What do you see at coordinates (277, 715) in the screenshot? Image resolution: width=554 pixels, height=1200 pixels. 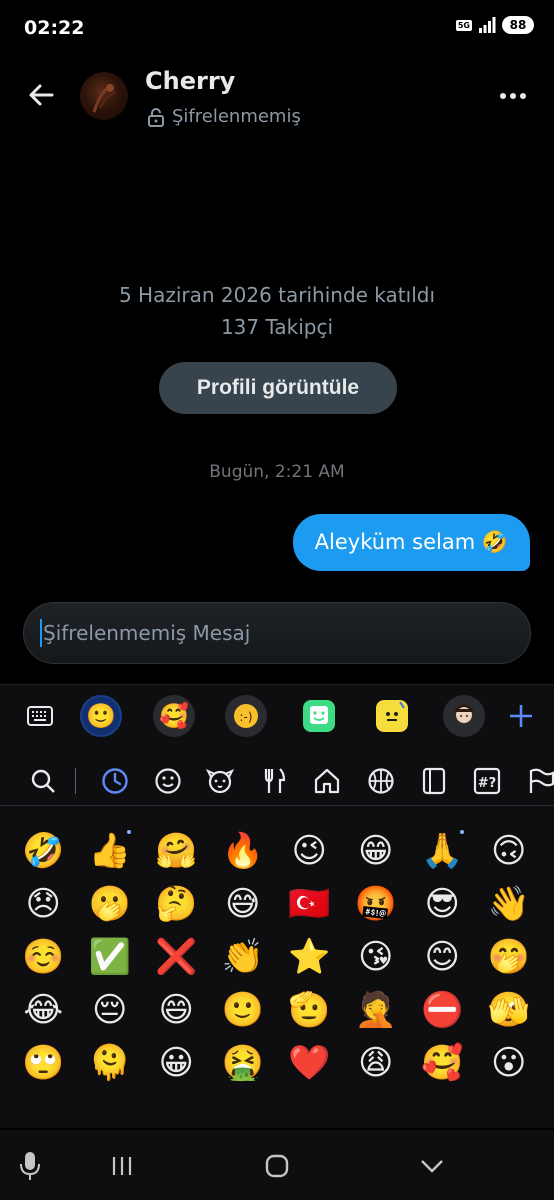 I see `keyboard-toolbar: 🙂 🥰 :-)` at bounding box center [277, 715].